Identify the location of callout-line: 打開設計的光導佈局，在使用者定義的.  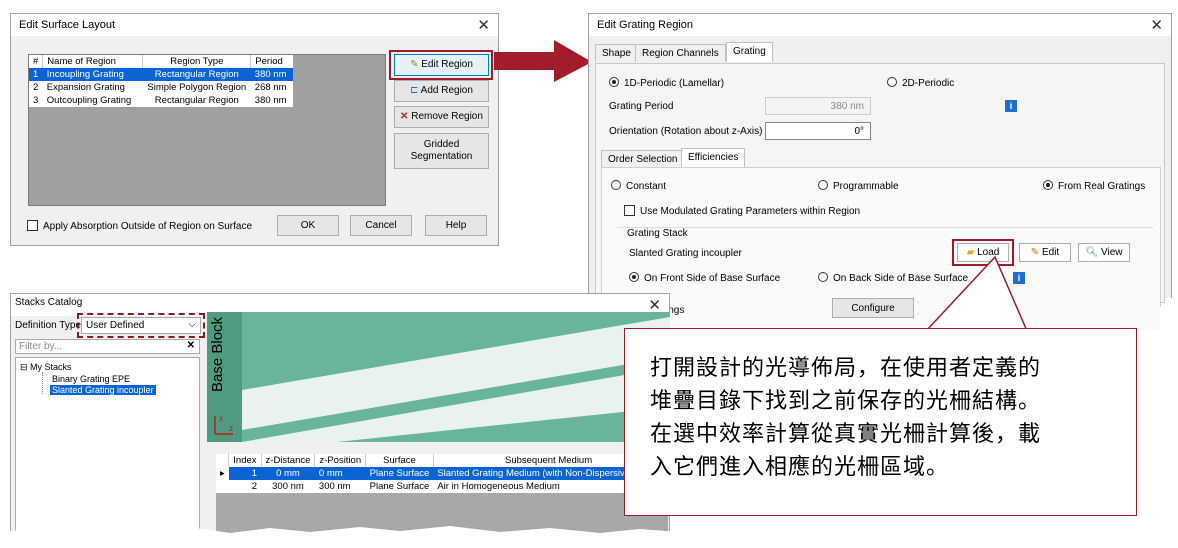
(846, 367).